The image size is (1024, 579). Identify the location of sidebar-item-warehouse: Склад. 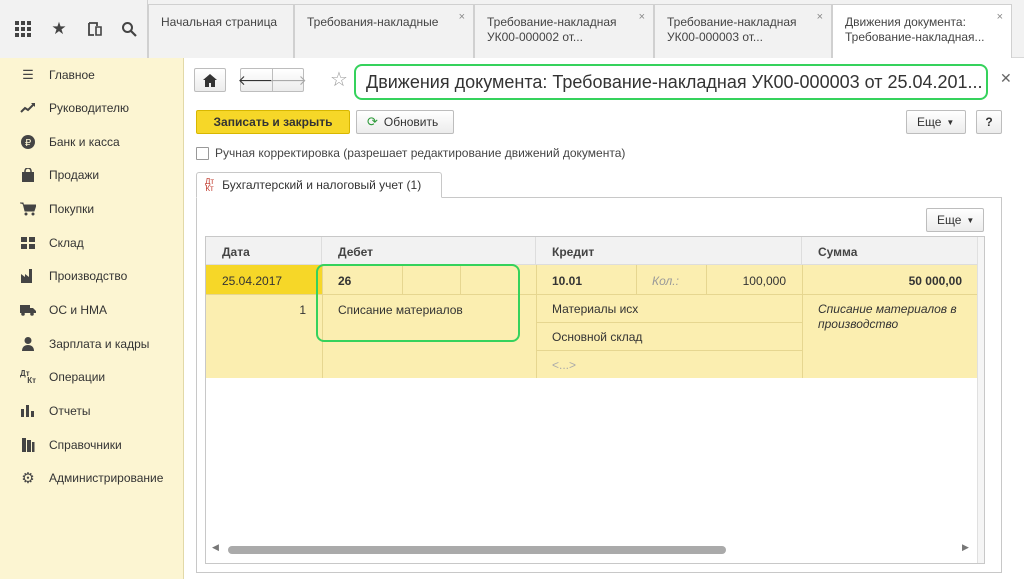
(92, 243).